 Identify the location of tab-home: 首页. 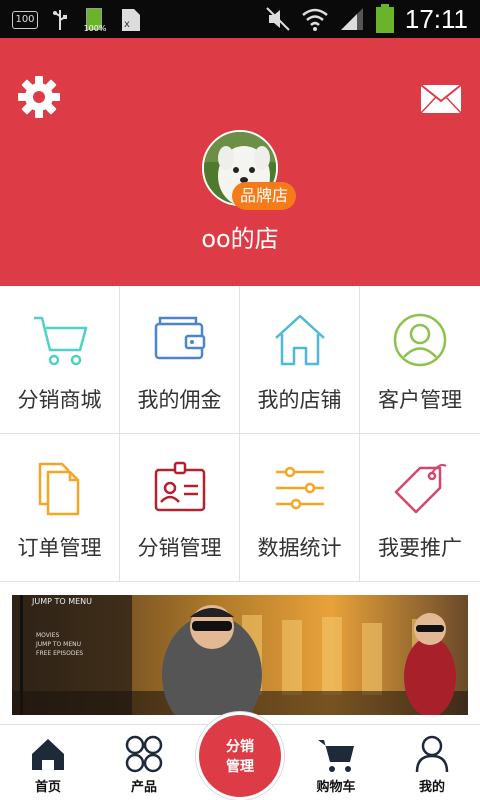
(48, 763).